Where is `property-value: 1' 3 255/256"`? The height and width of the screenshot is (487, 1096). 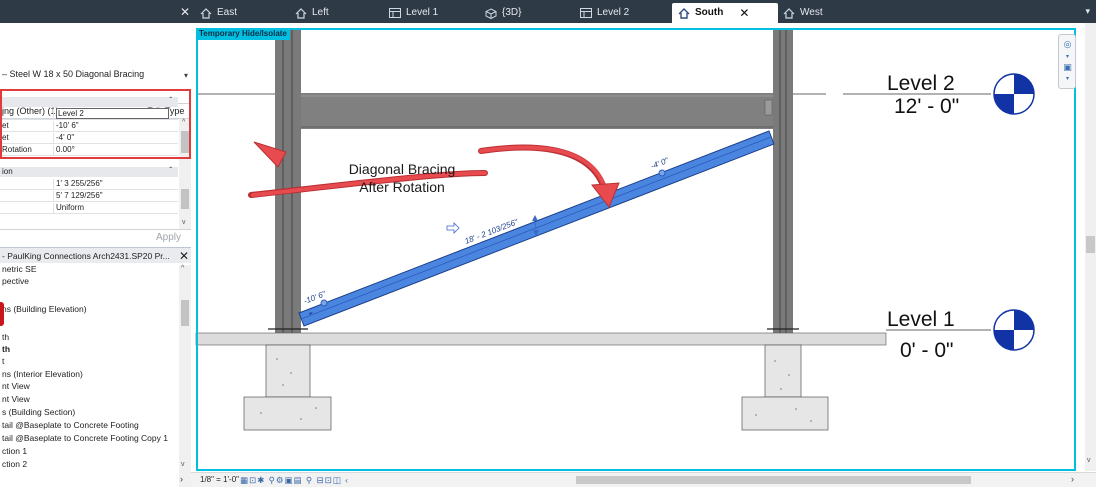
property-value: 1' 3 255/256" is located at coordinates (79, 183).